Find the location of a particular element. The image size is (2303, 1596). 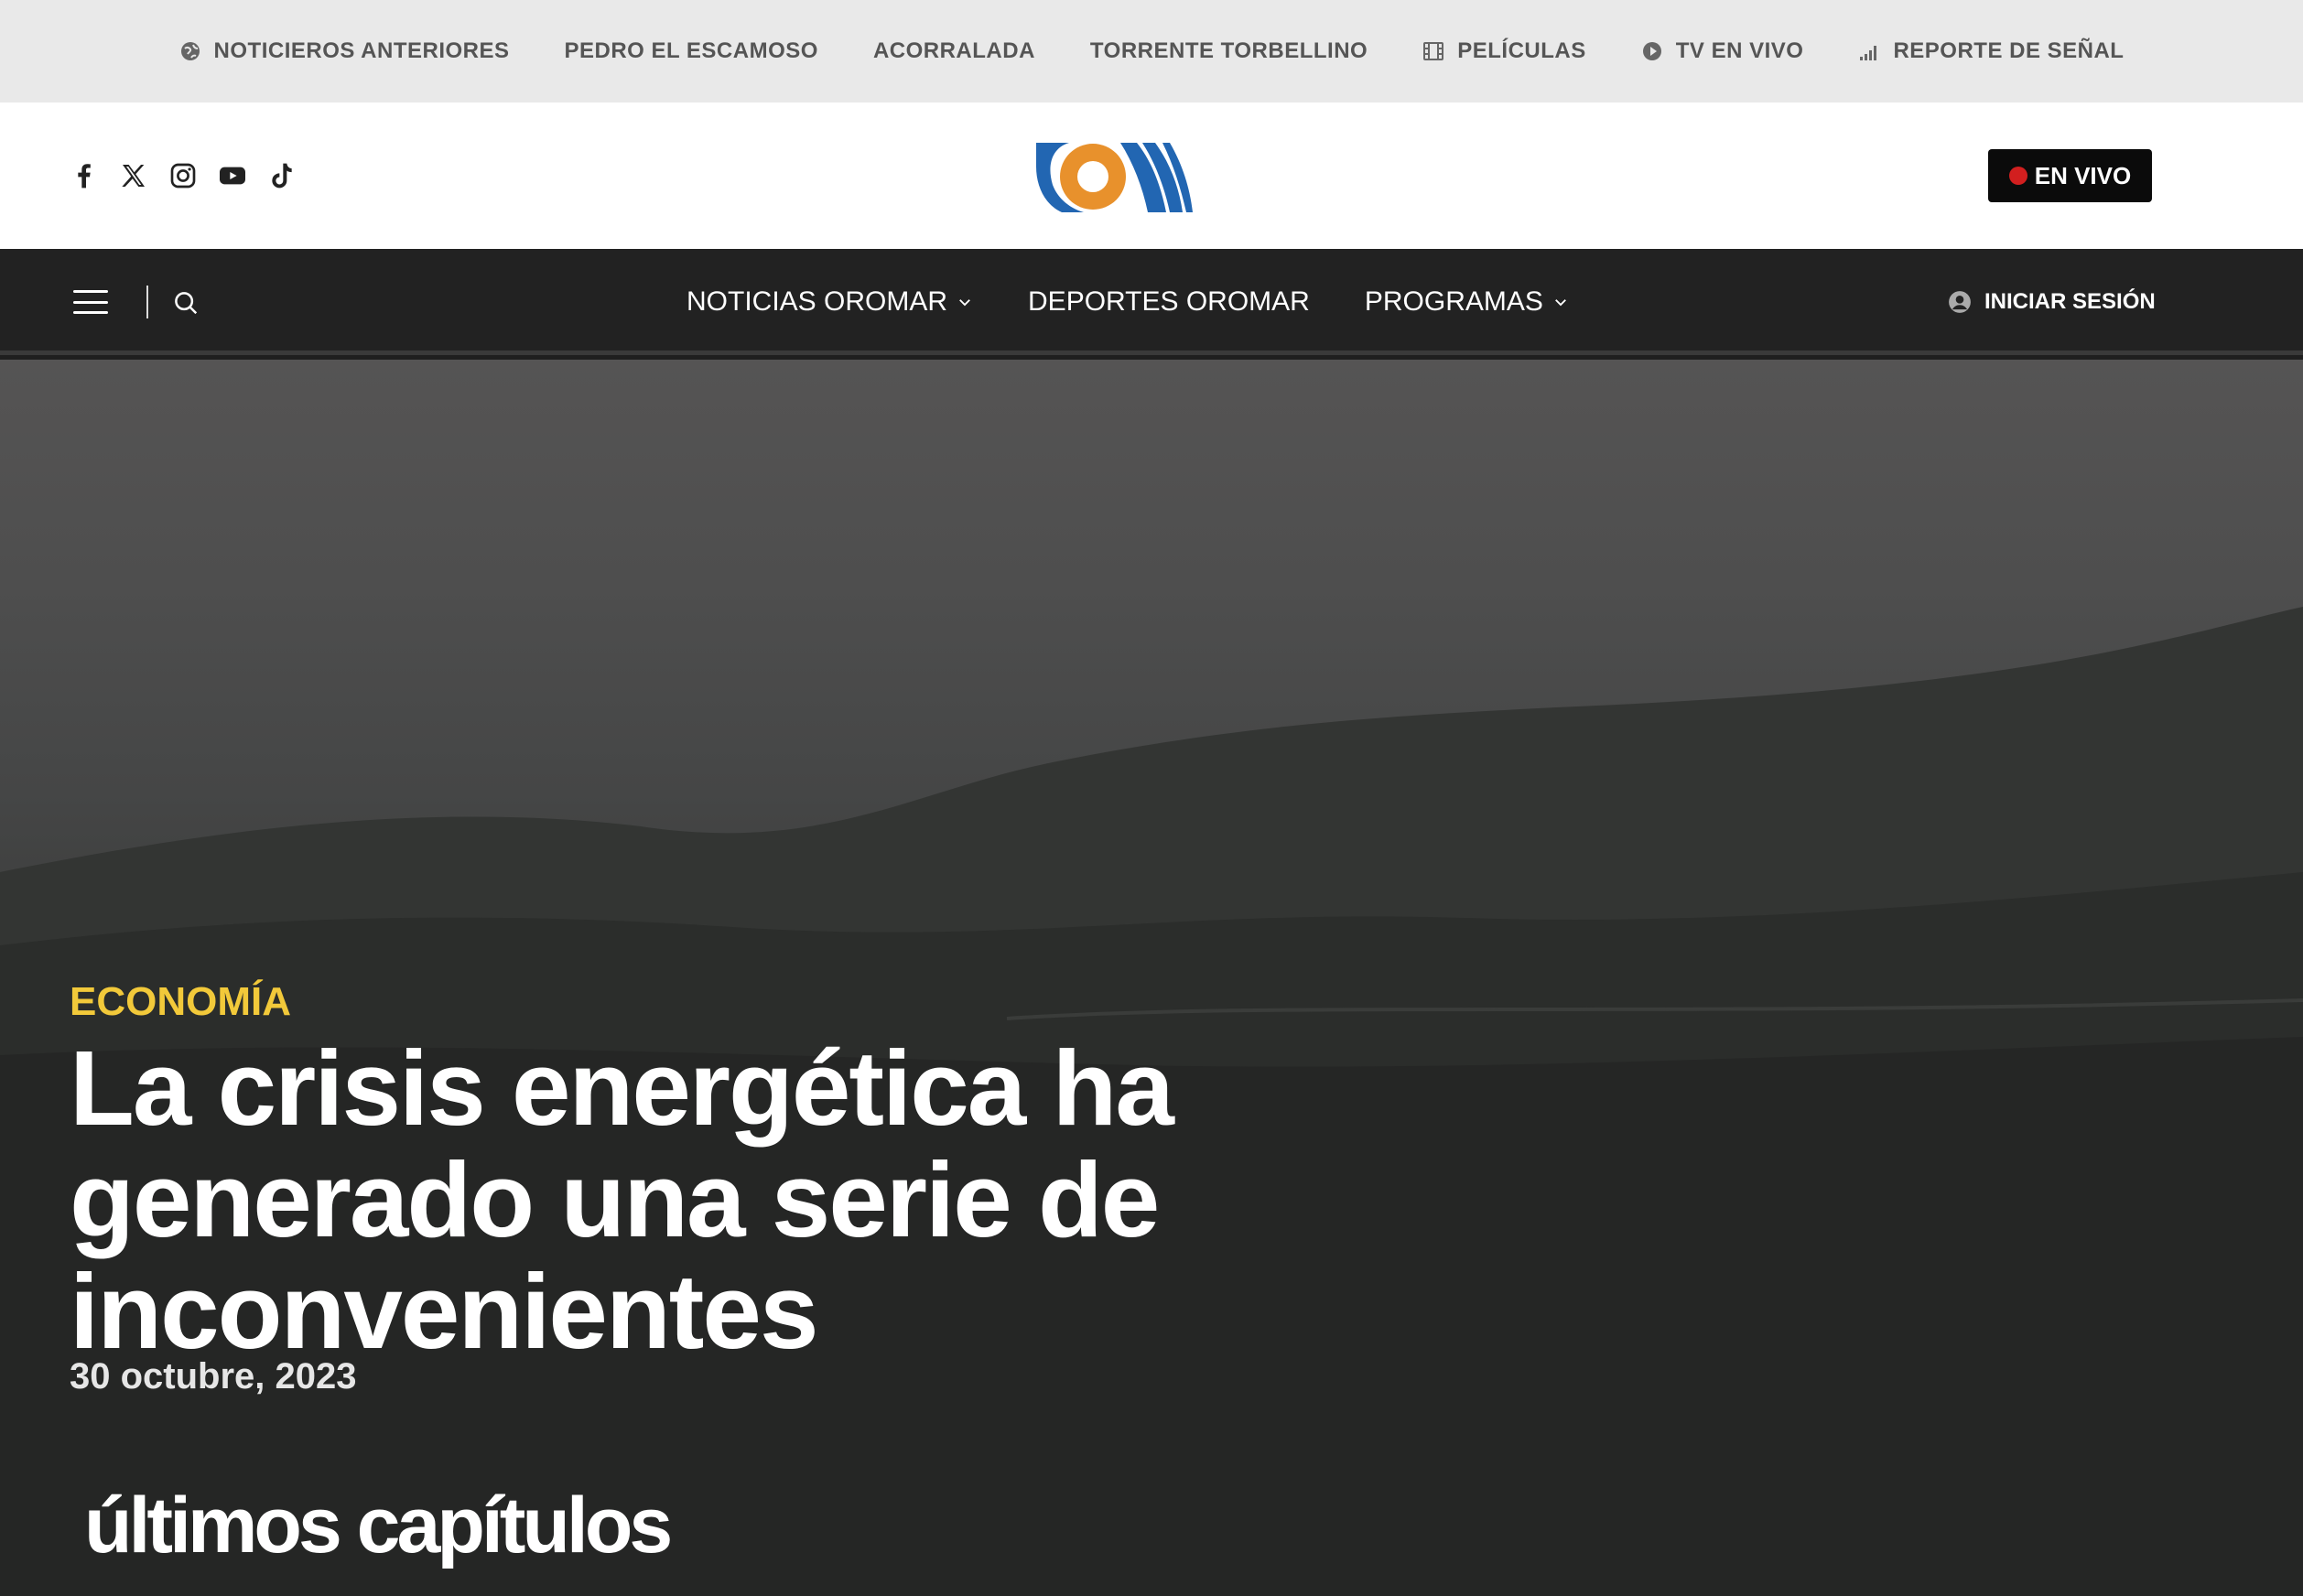

topbar-link-torrente-torbellino: TORRENTE TORBELLINO is located at coordinates (1229, 51).